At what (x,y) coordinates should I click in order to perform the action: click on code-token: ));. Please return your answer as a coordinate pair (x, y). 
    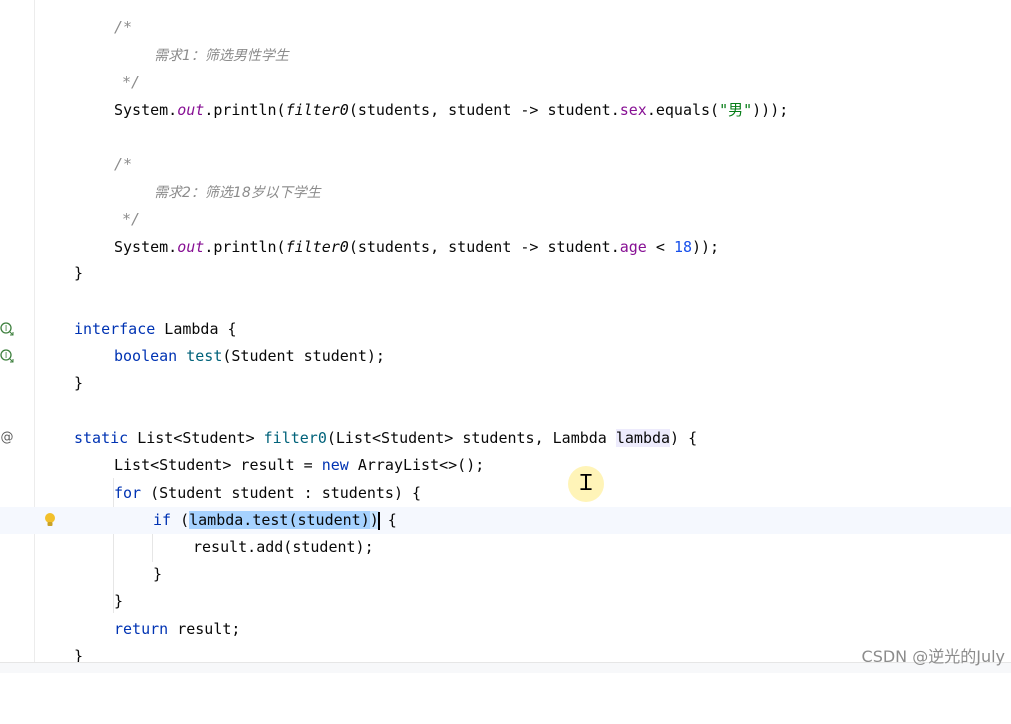
    Looking at the image, I should click on (706, 247).